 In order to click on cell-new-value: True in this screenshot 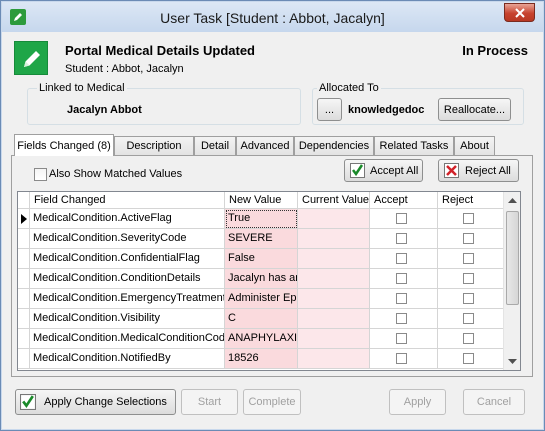, I will do `click(261, 219)`.